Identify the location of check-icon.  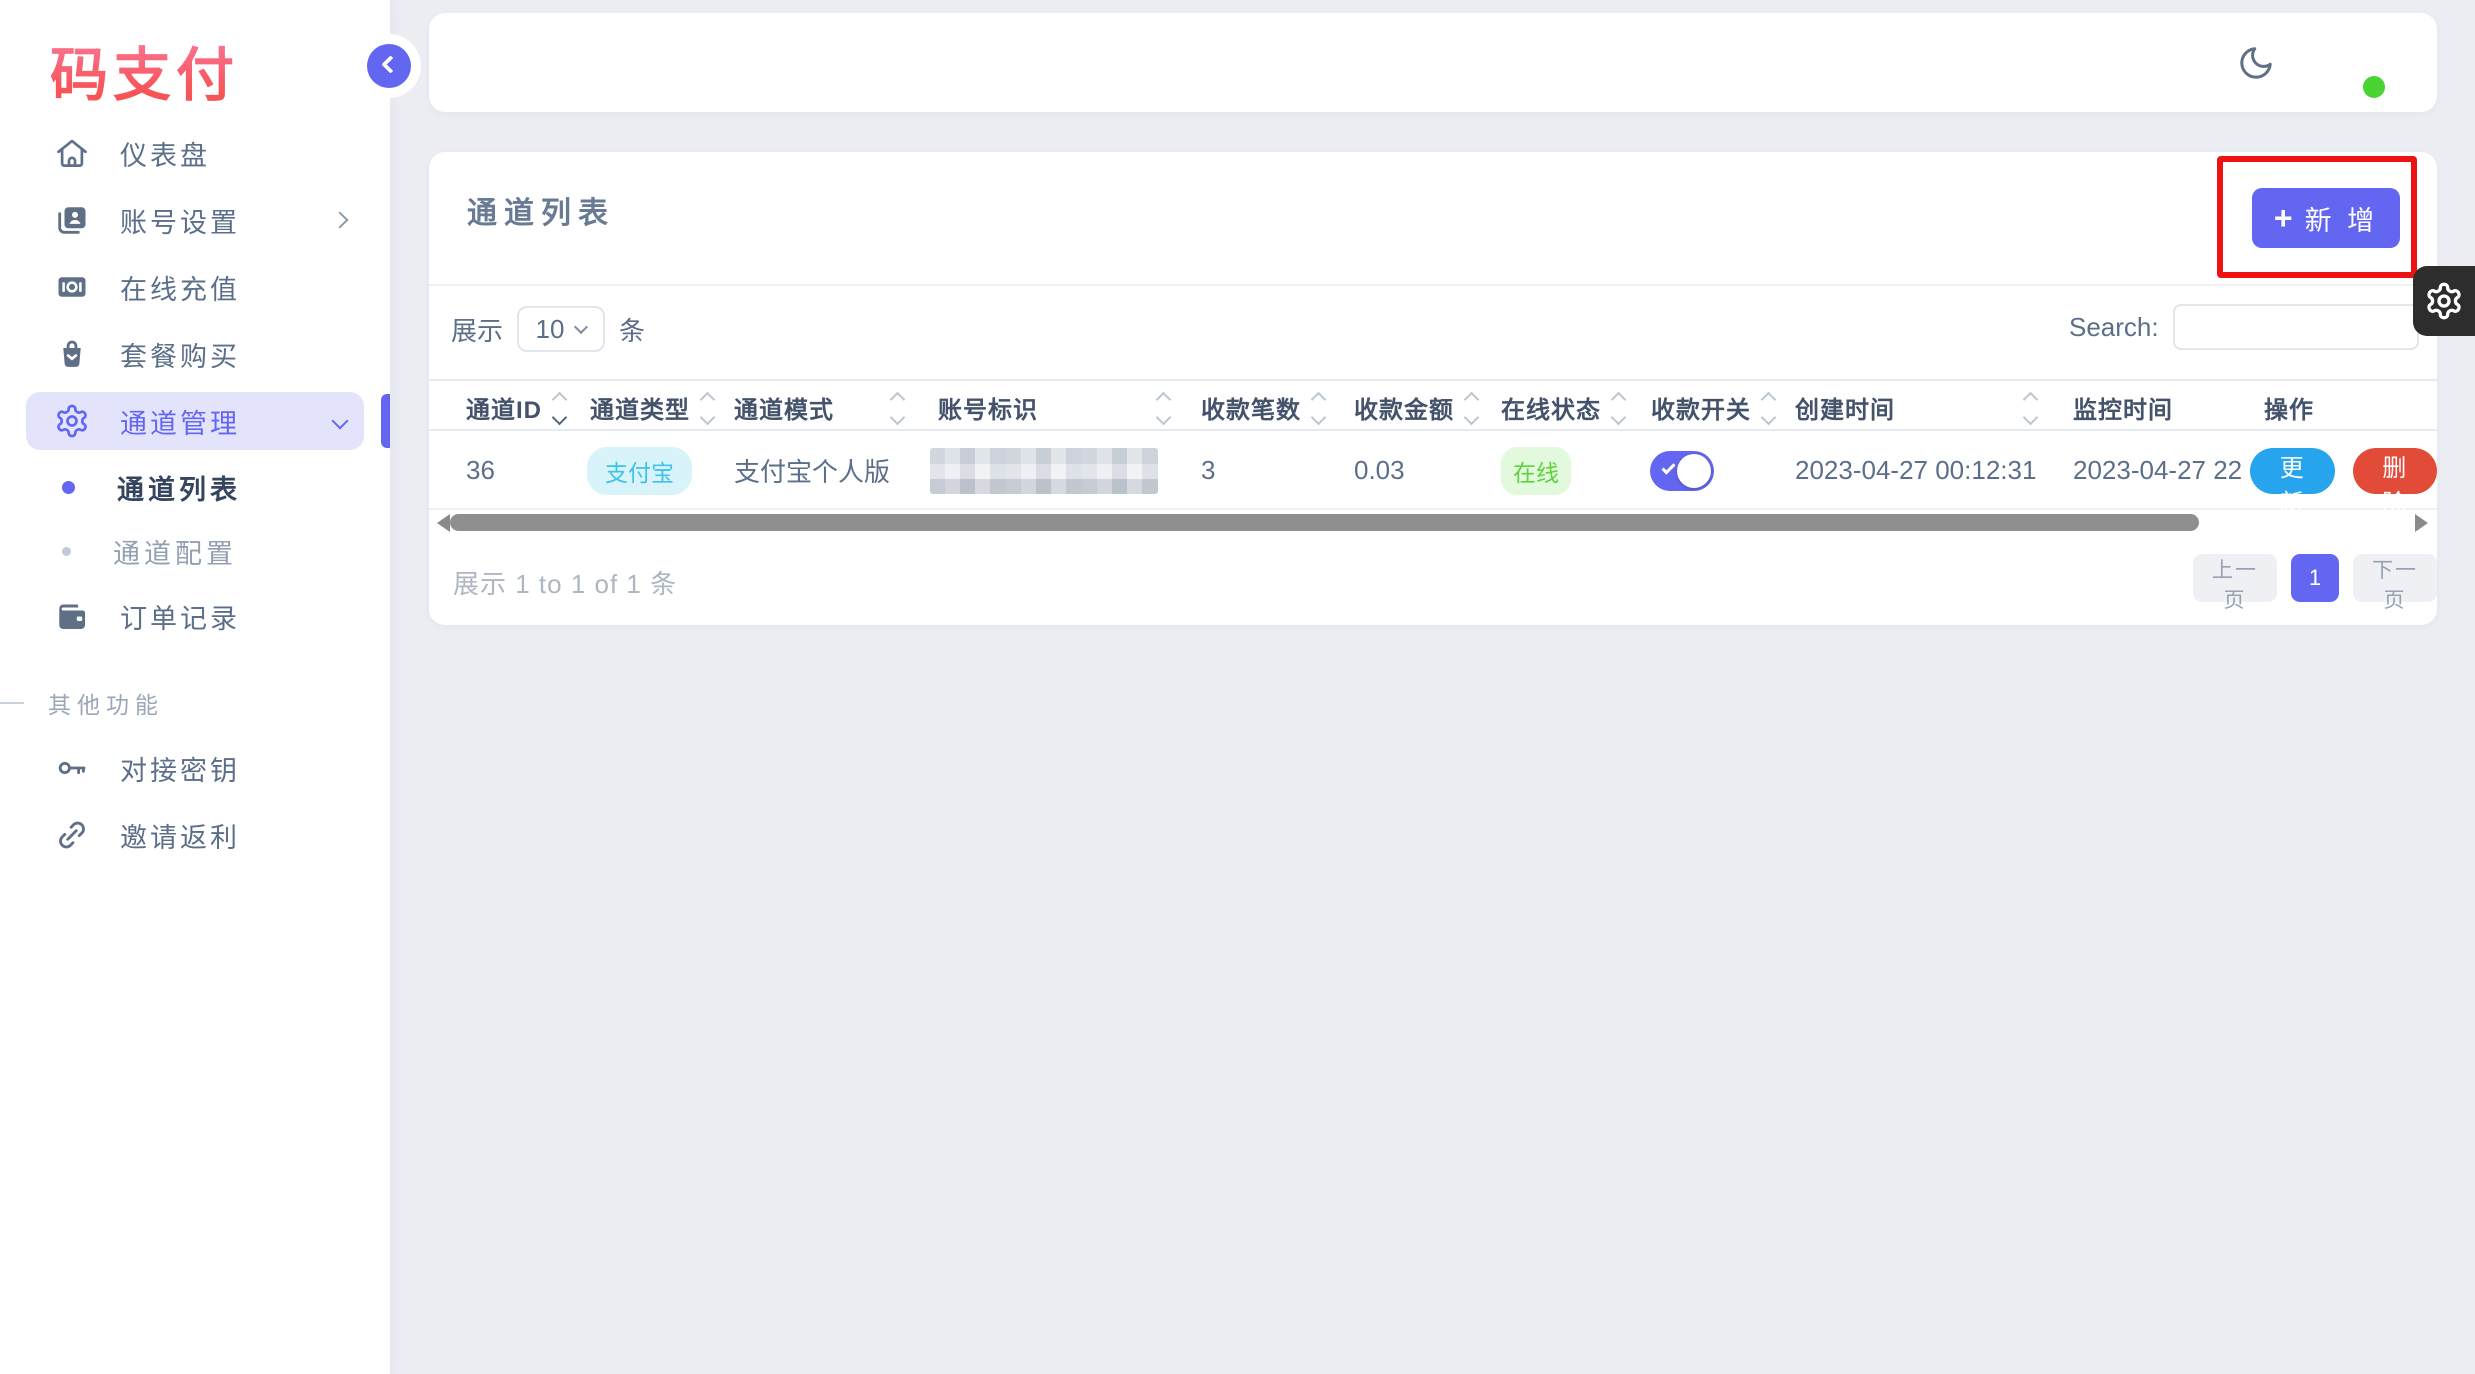
(1668, 467).